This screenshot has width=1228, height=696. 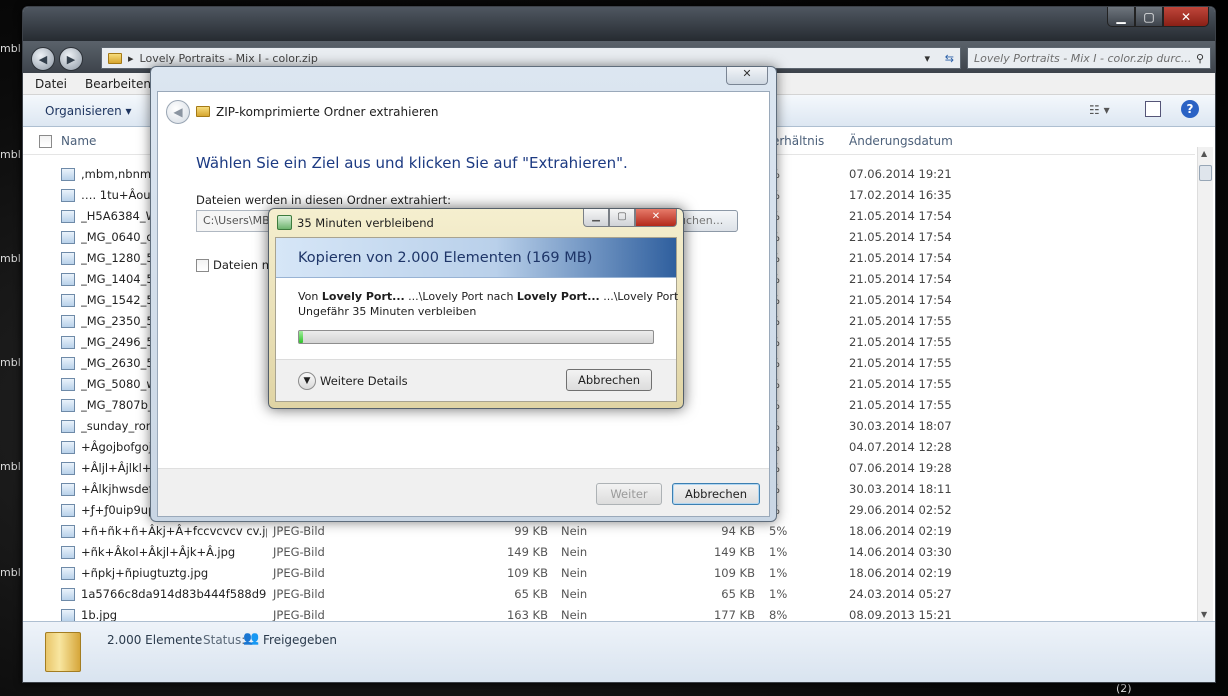 What do you see at coordinates (364, 381) in the screenshot?
I see `more-details-link: Weitere Details` at bounding box center [364, 381].